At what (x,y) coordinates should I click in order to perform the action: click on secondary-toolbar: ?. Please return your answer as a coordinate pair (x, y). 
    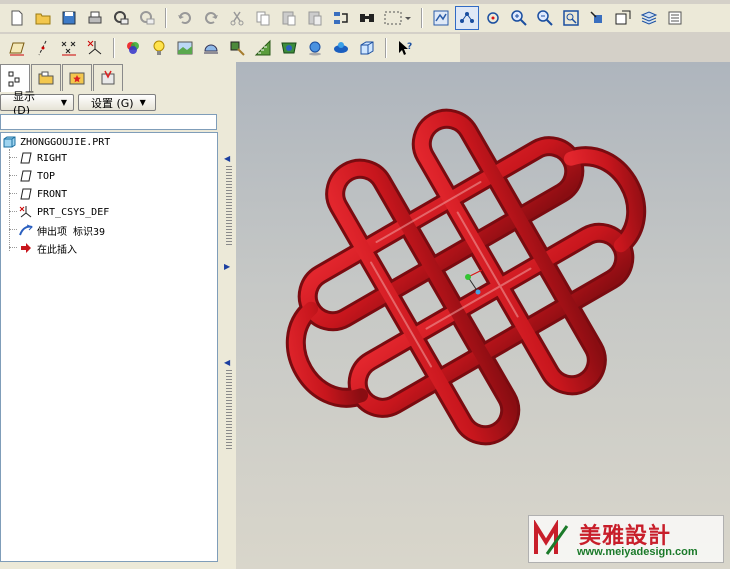
    Looking at the image, I should click on (230, 48).